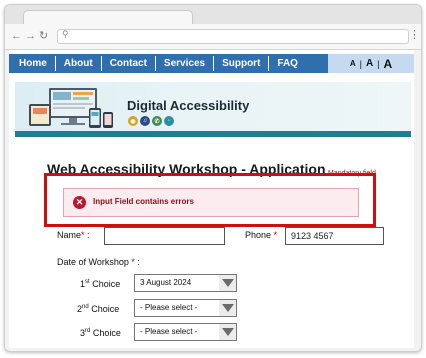 The width and height of the screenshot is (426, 358). Describe the element at coordinates (145, 121) in the screenshot. I see `audio-icon: ♫` at that location.